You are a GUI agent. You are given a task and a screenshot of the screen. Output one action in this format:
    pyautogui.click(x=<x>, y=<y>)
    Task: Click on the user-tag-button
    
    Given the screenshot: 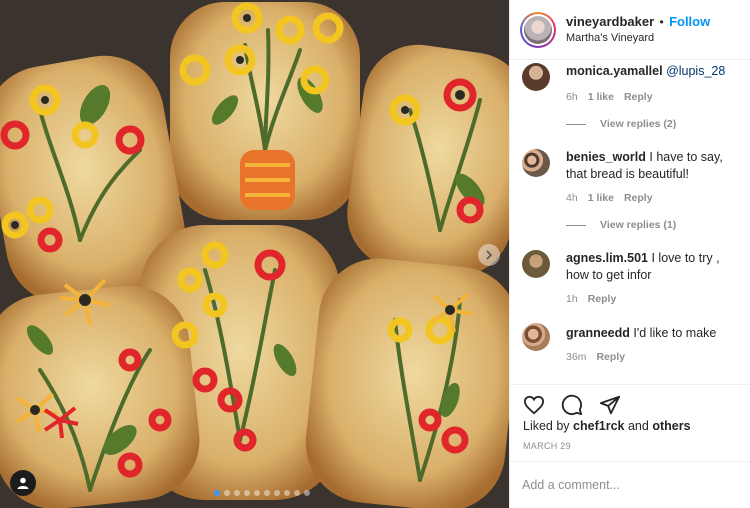 What is the action you would take?
    pyautogui.click(x=23, y=483)
    